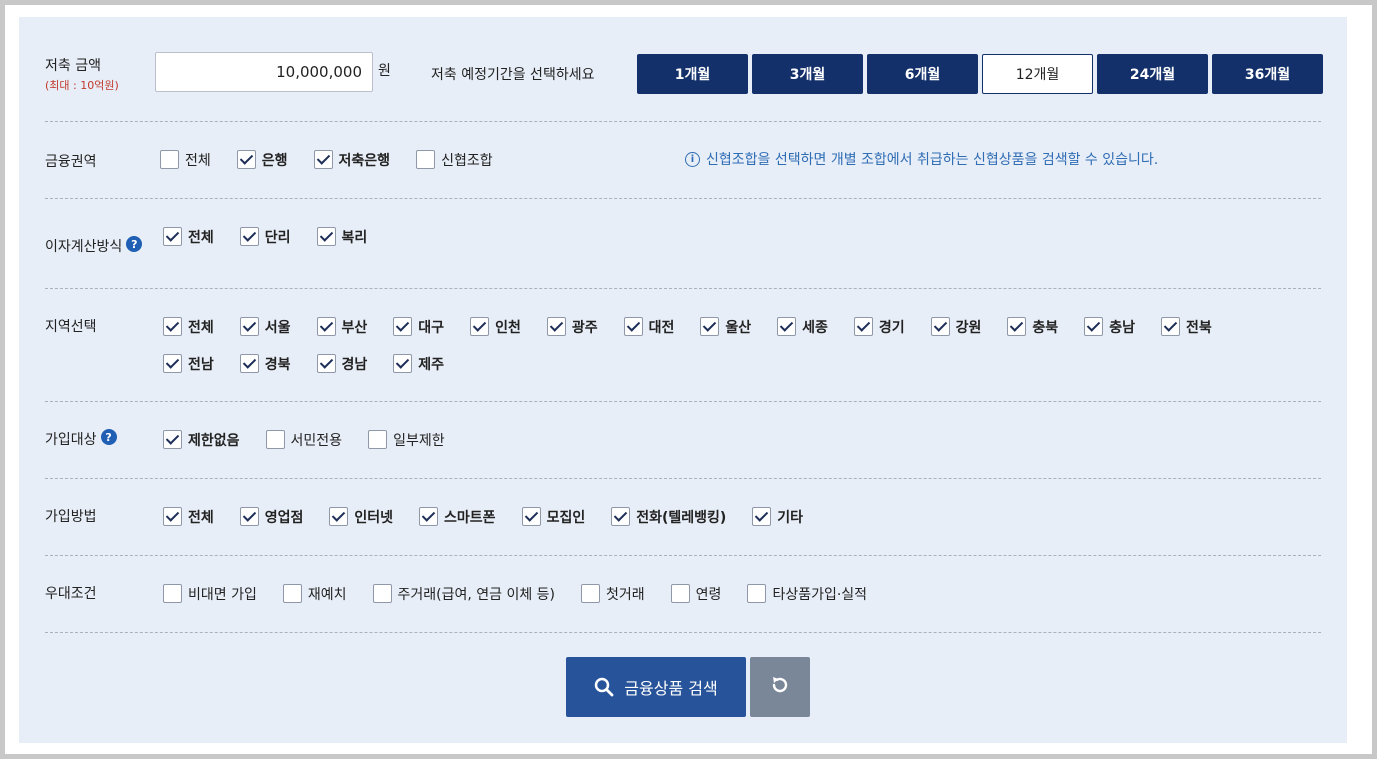 This screenshot has width=1377, height=759. What do you see at coordinates (265, 363) in the screenshot?
I see `region-checkbox: 경북` at bounding box center [265, 363].